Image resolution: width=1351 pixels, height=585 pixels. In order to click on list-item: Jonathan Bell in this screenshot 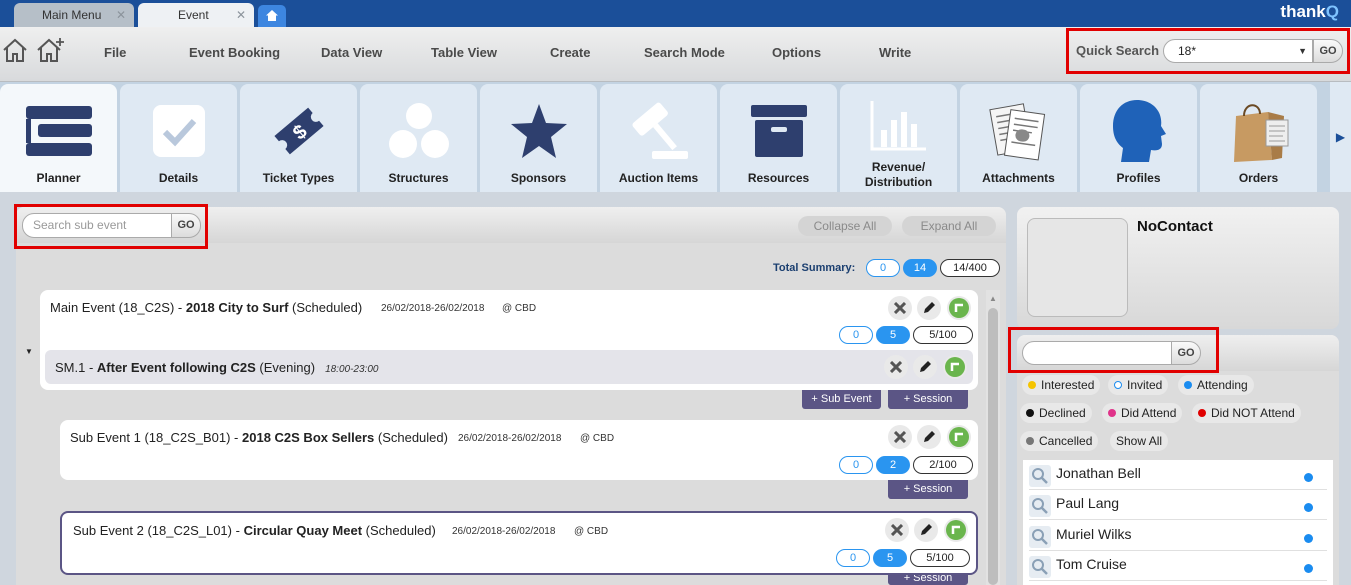, I will do `click(1178, 475)`.